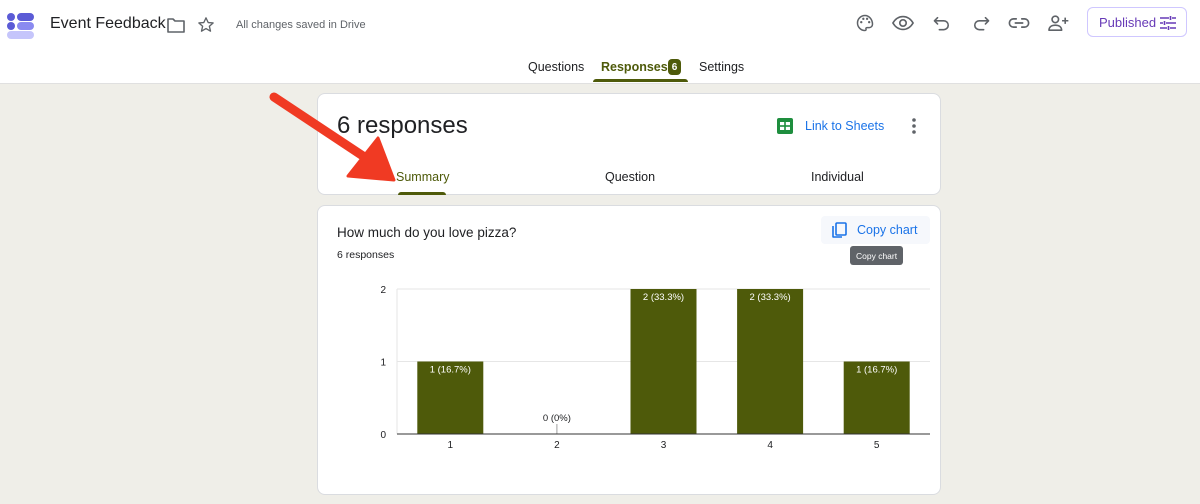  Describe the element at coordinates (1019, 23) in the screenshot. I see `link-icon` at that location.